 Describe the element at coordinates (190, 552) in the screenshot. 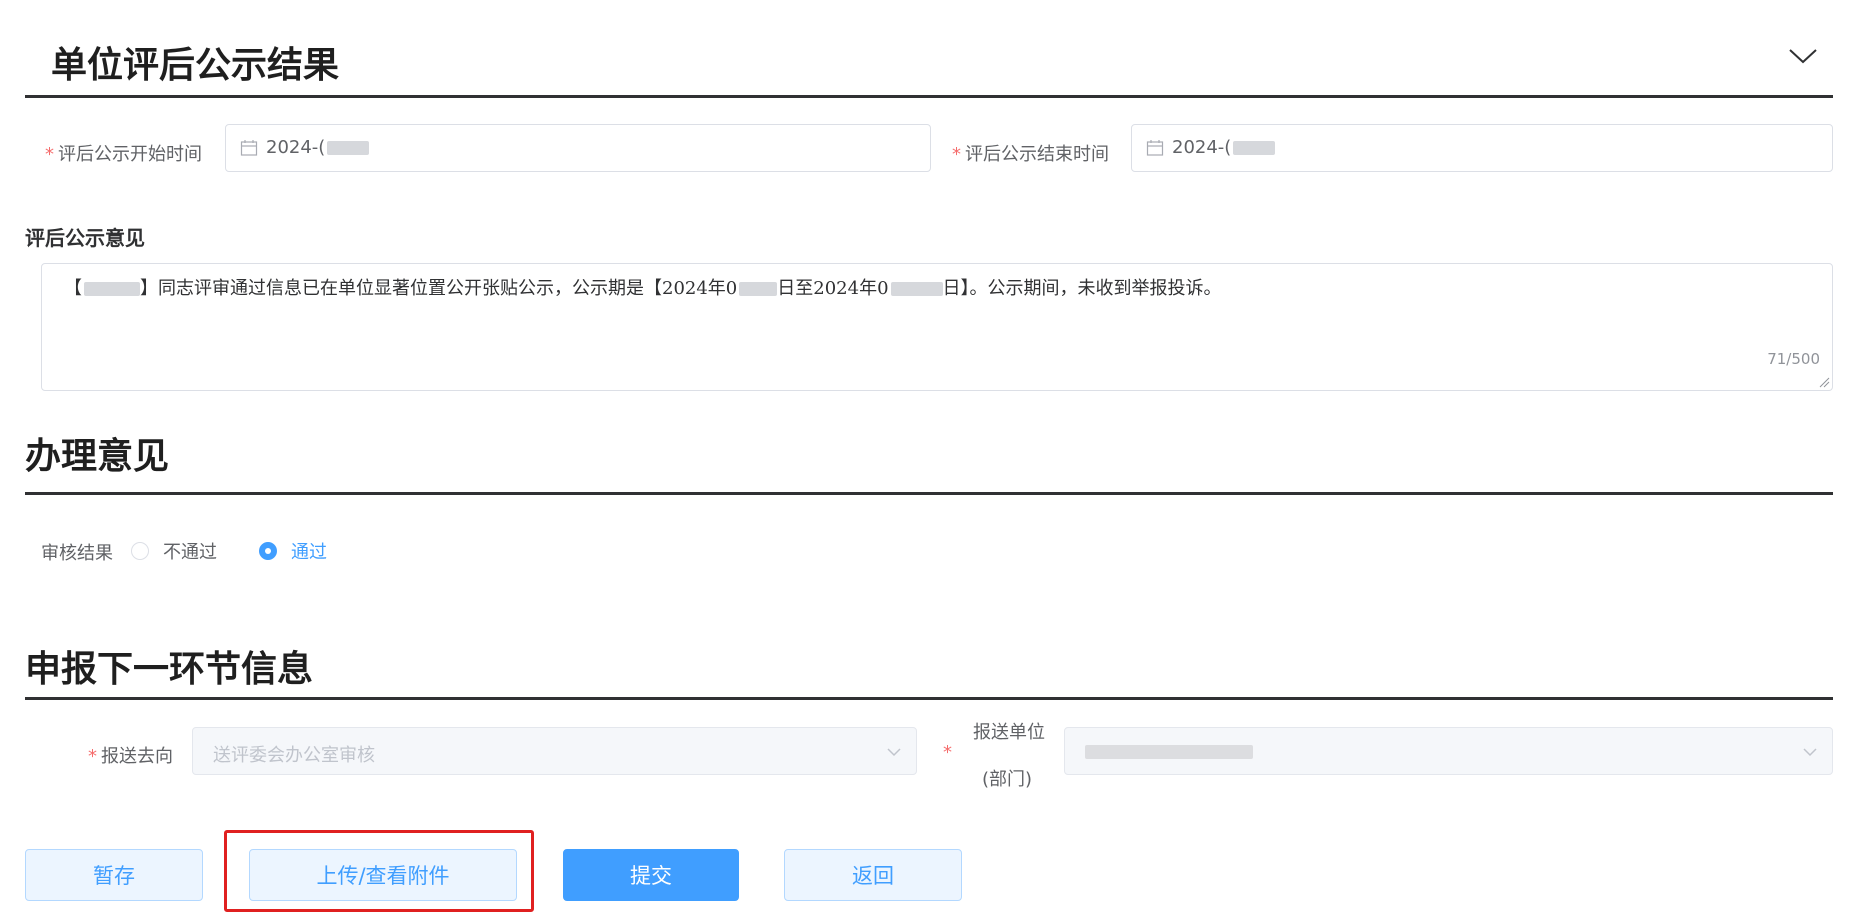

I see `radio-label: 不通过` at that location.